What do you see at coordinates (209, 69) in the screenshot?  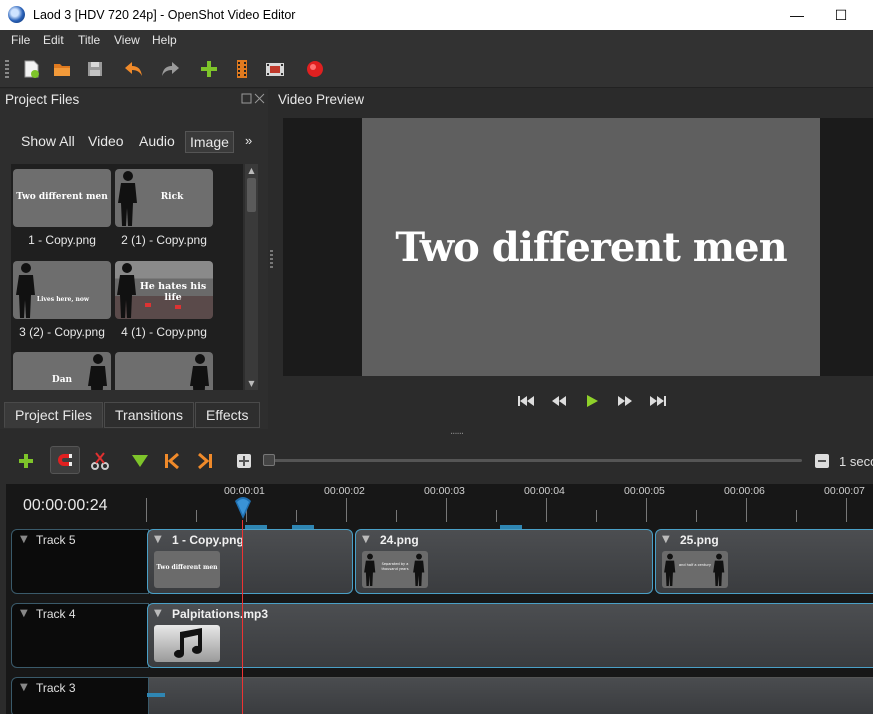 I see `import-files-icon` at bounding box center [209, 69].